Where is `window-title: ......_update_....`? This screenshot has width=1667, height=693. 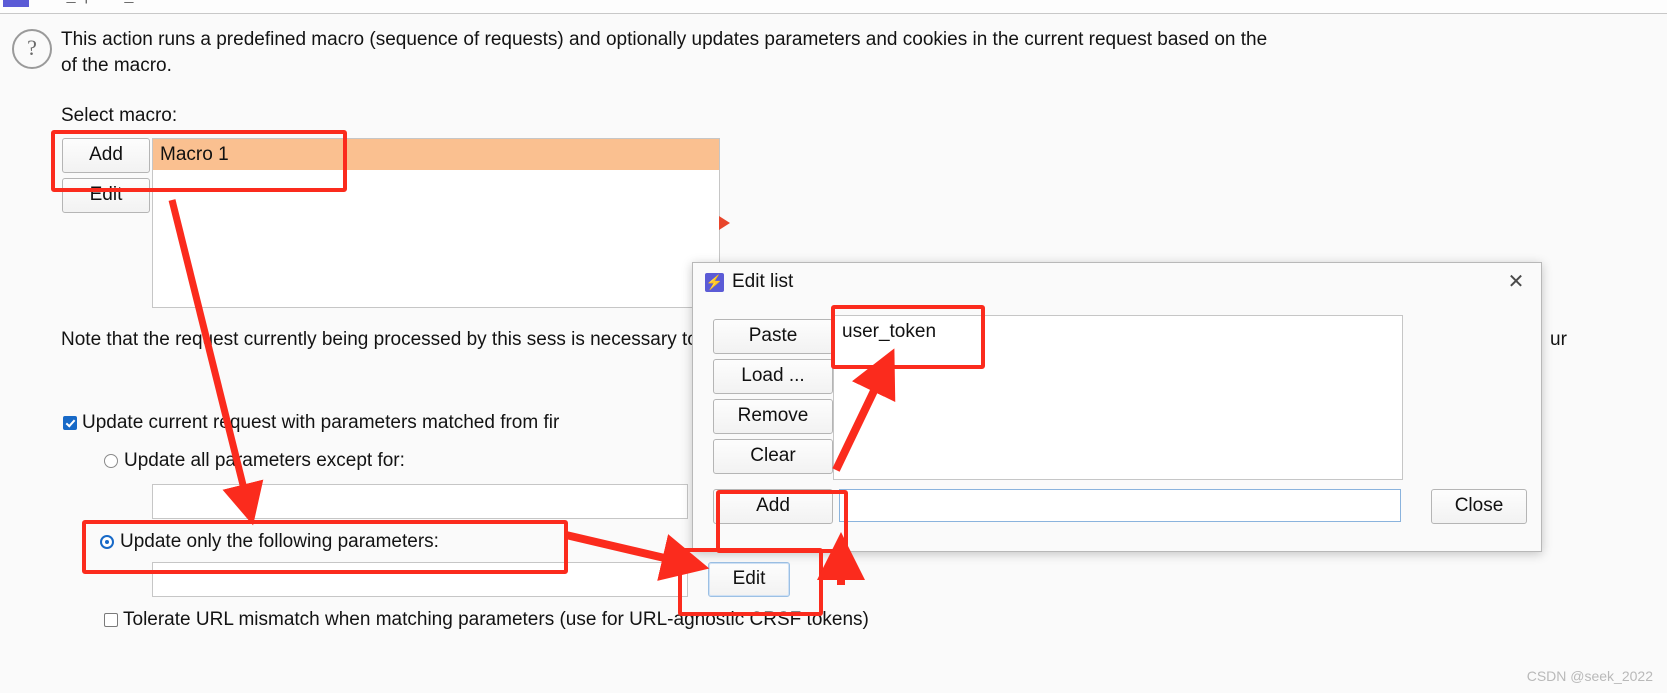
window-title: ......_update_.... is located at coordinates (95, 2).